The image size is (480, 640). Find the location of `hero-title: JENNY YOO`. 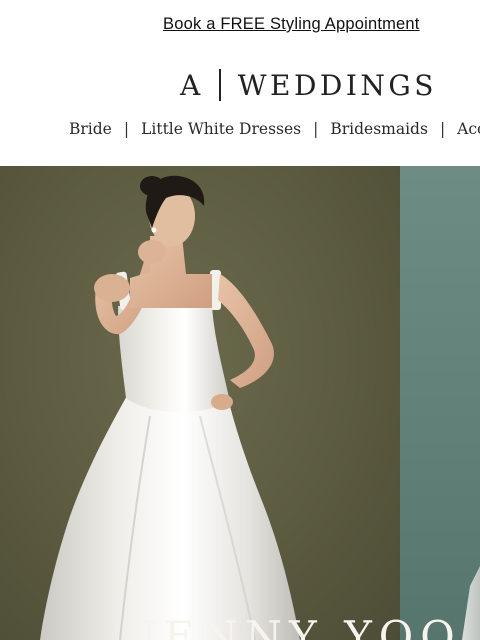

hero-title: JENNY YOO is located at coordinates (301, 626).